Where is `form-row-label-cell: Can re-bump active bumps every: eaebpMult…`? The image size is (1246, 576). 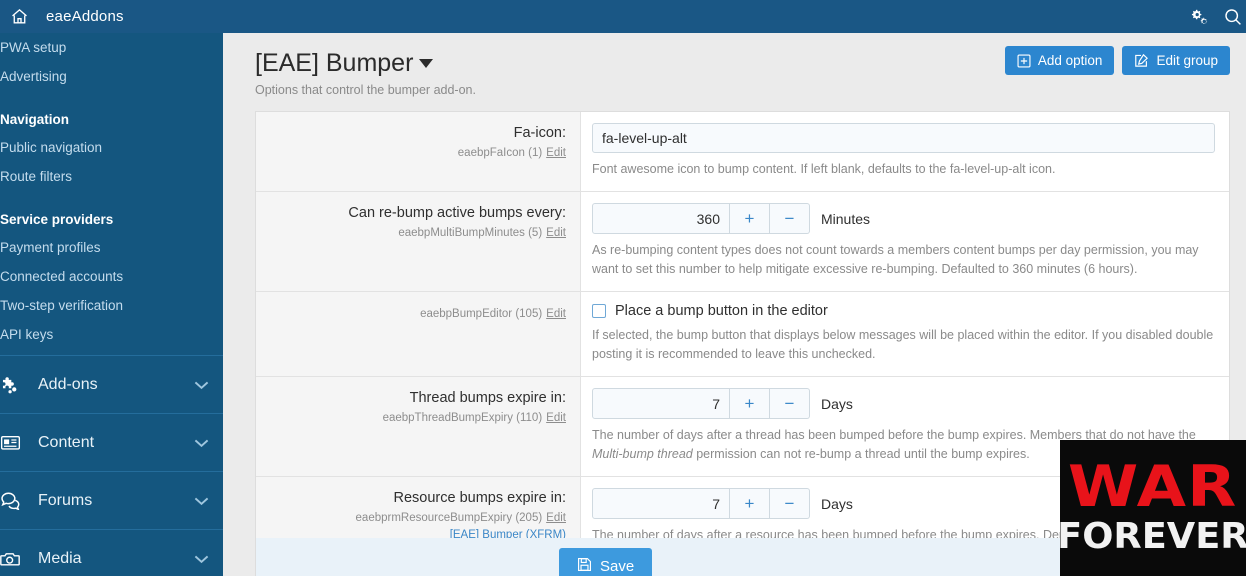 form-row-label-cell: Can re-bump active bumps every: eaebpMult… is located at coordinates (418, 241).